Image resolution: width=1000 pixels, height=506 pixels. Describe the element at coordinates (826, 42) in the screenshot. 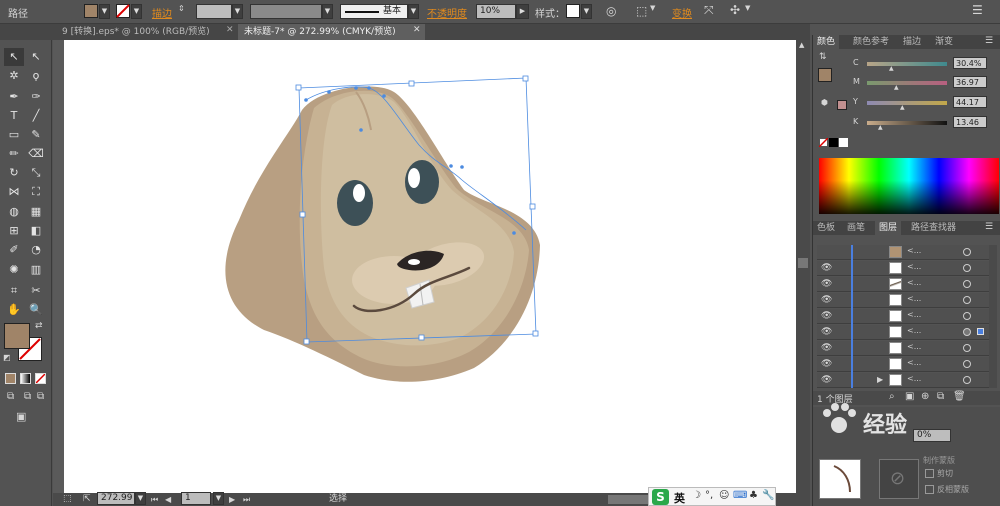

I see `tab-color: 颜色` at that location.